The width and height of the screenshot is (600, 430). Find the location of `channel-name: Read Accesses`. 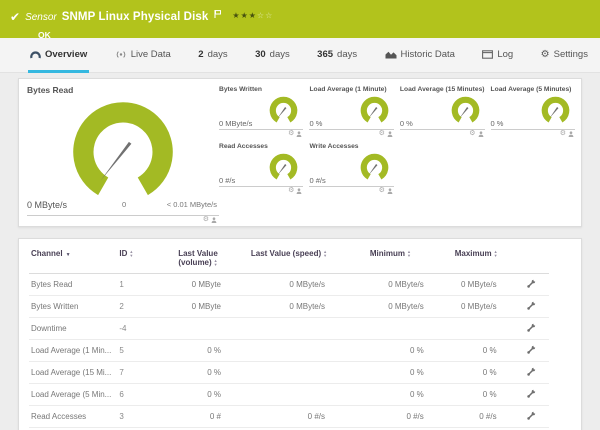

channel-name: Read Accesses is located at coordinates (73, 416).